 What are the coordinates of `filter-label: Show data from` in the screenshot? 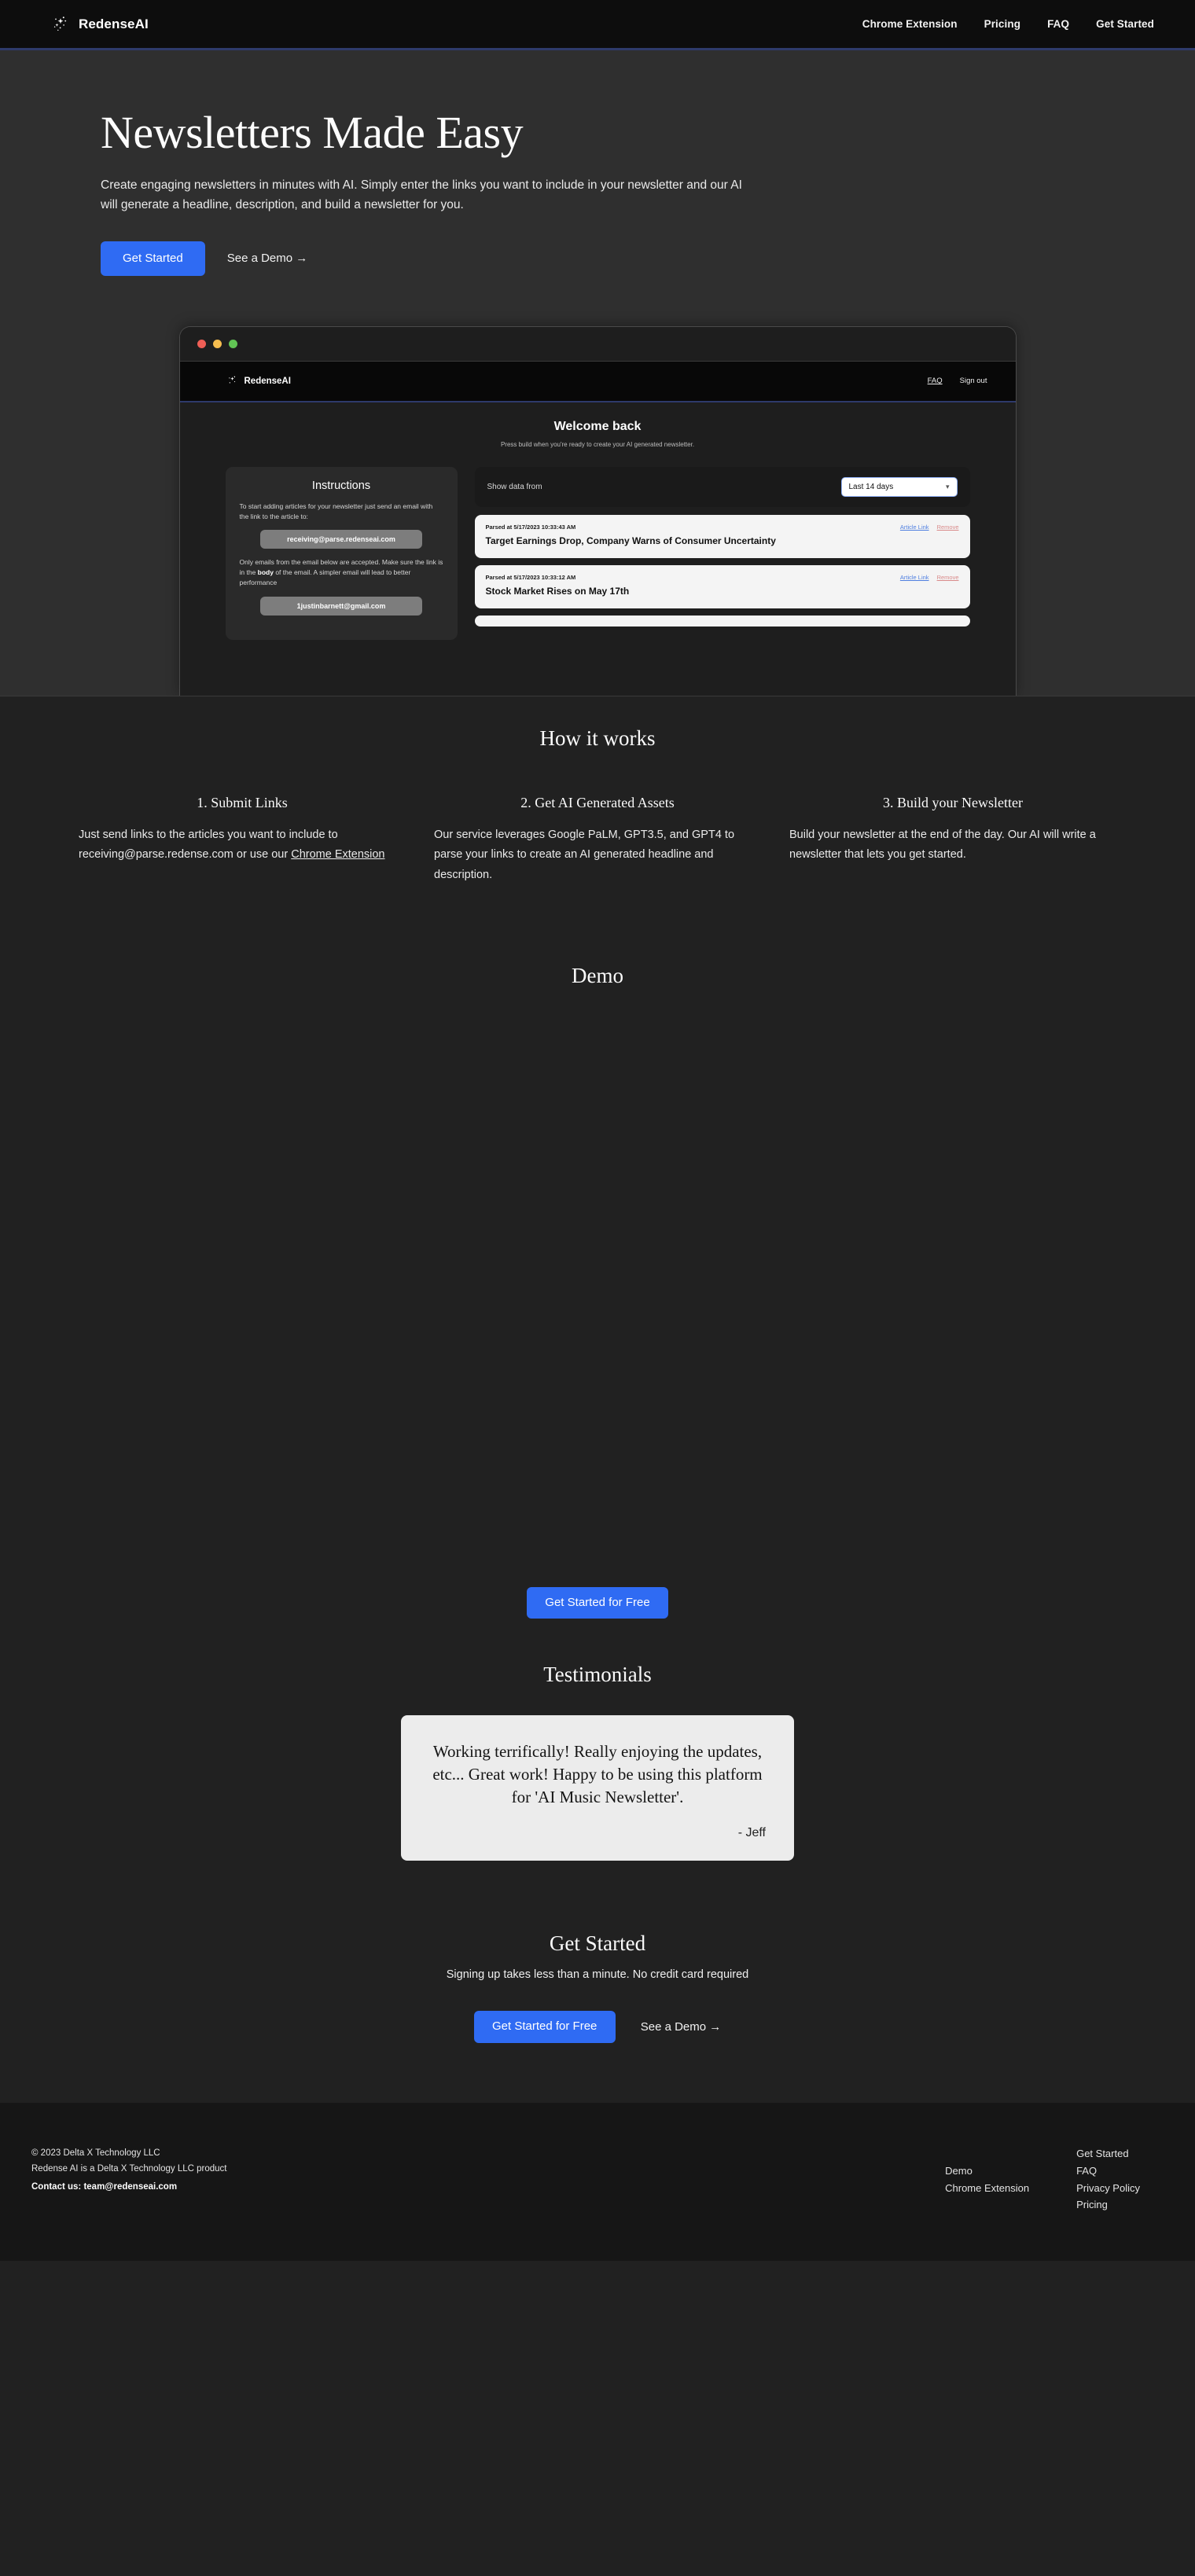 It's located at (514, 486).